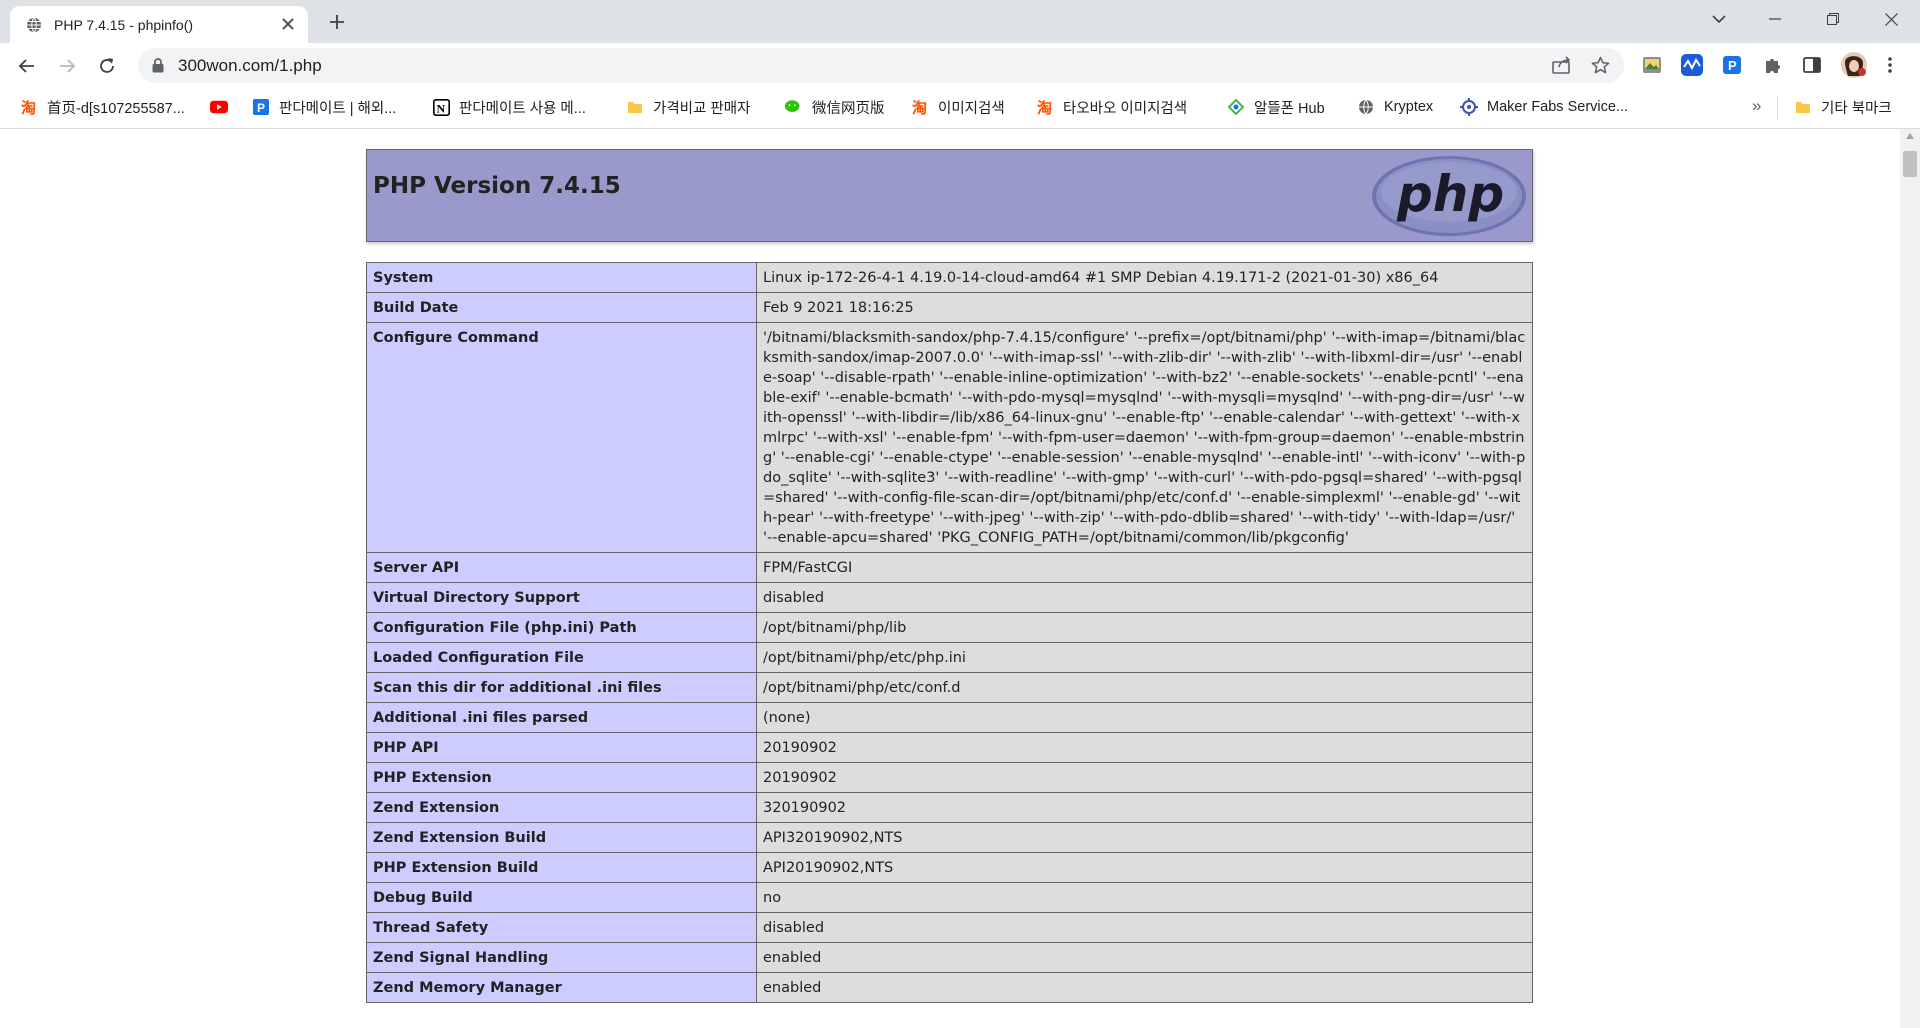 This screenshot has width=1920, height=1028. I want to click on bookmark-label: 가격비교 판매자, so click(702, 108).